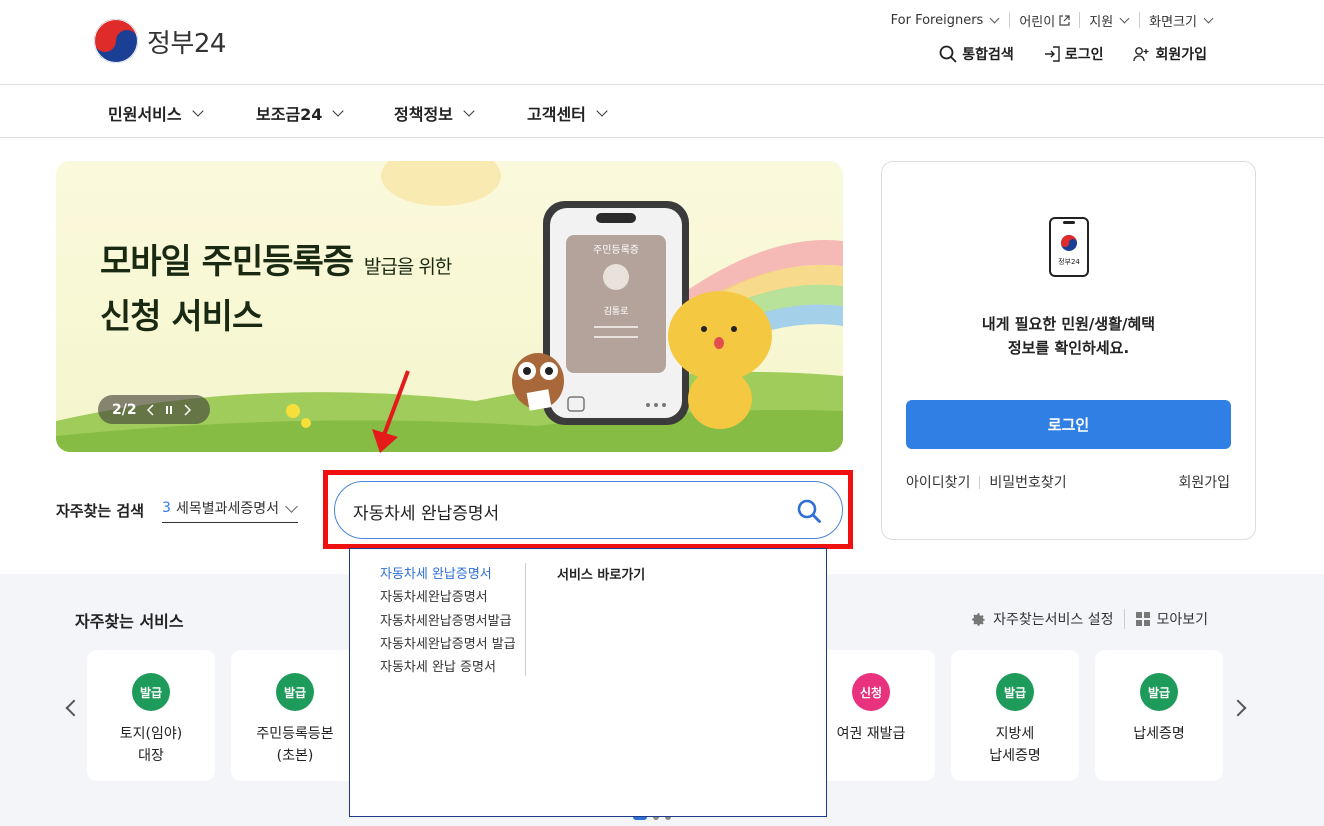 The width and height of the screenshot is (1324, 826). I want to click on service-card: 발급 납세증명, so click(1159, 715).